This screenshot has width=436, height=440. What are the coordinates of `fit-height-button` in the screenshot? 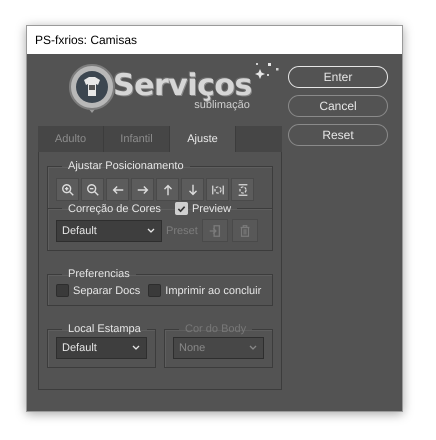 It's located at (242, 189).